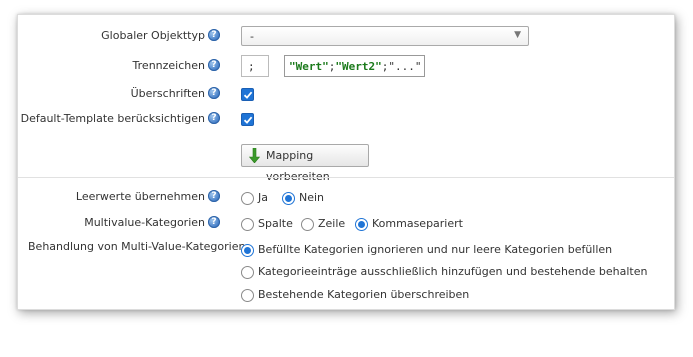  Describe the element at coordinates (247, 295) in the screenshot. I see `handling-overwrite-radio` at that location.